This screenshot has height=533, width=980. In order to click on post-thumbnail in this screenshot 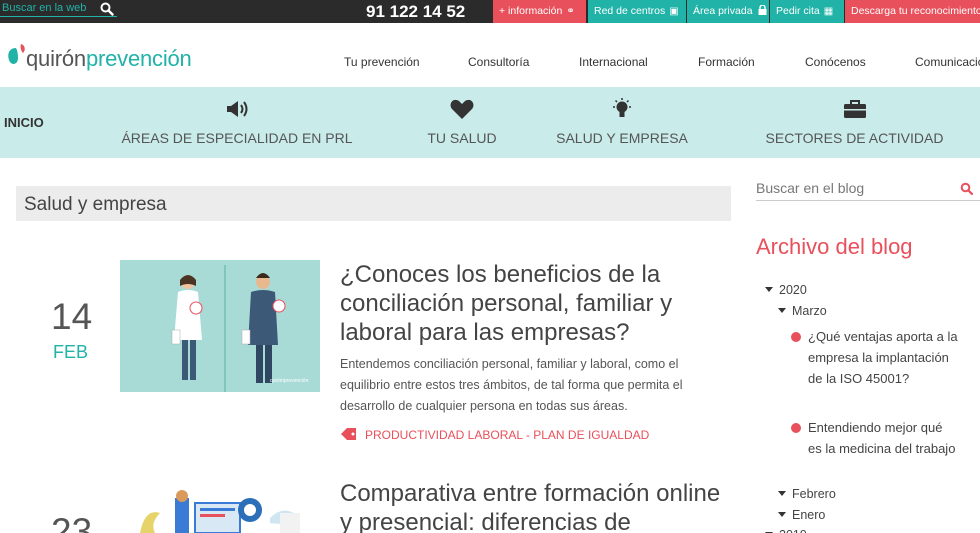, I will do `click(220, 510)`.